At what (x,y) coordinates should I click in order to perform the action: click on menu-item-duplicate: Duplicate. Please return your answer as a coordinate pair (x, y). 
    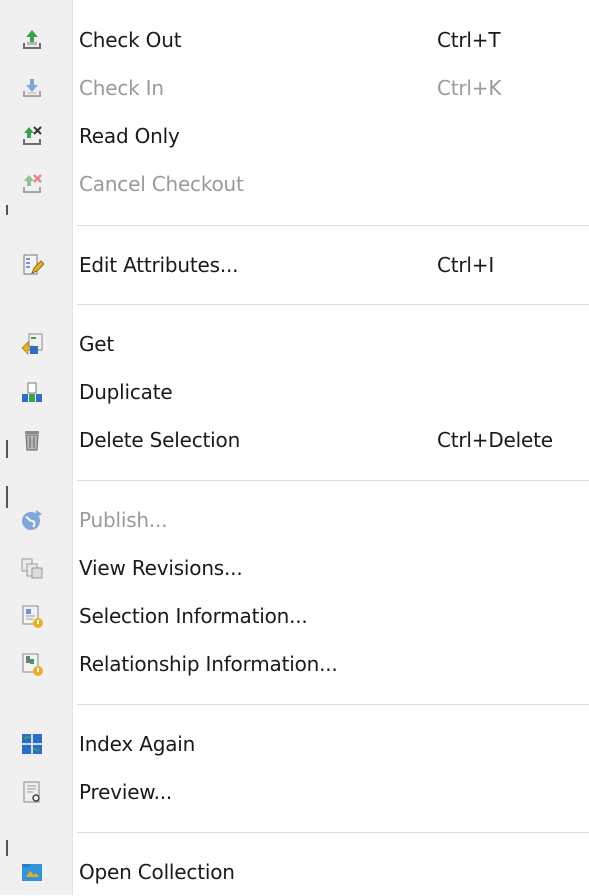
    Looking at the image, I should click on (294, 392).